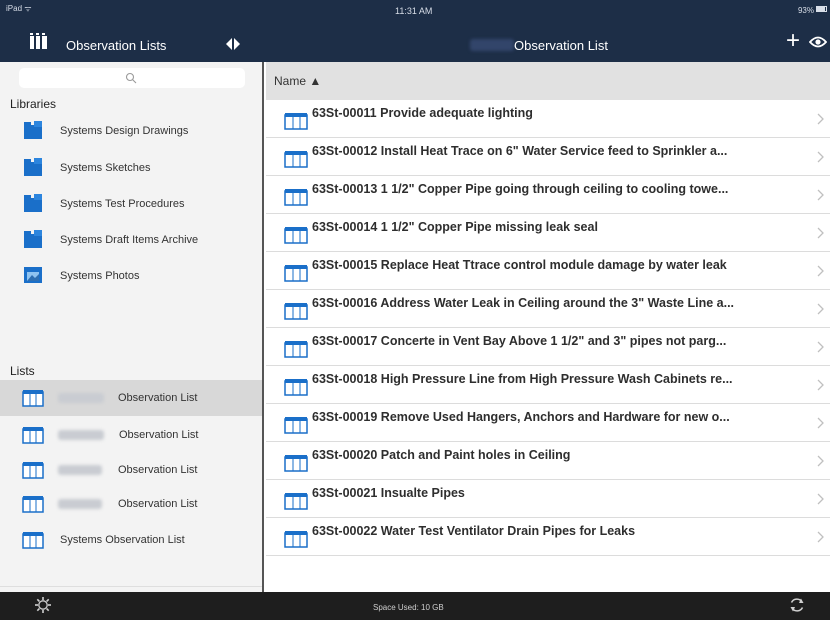  I want to click on status-device: iPad ᯤ, so click(19, 8).